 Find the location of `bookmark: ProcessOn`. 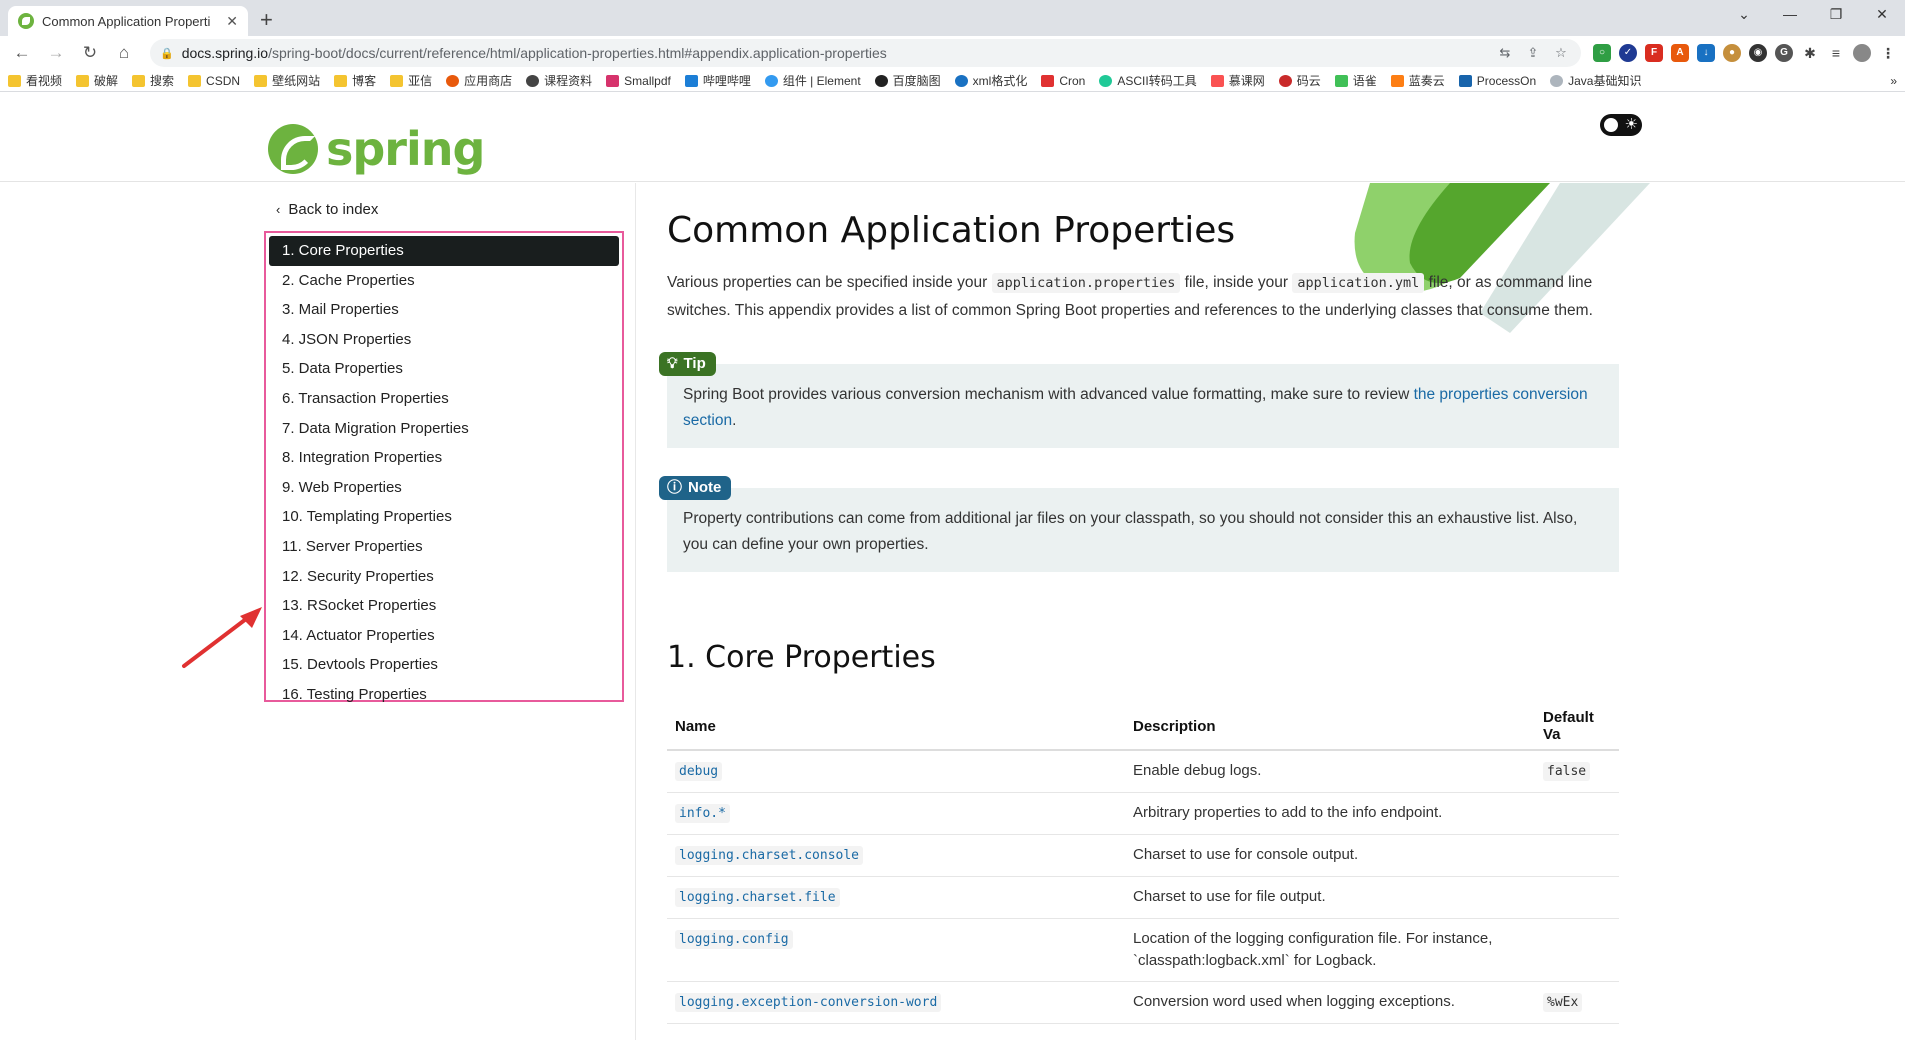

bookmark: ProcessOn is located at coordinates (1497, 81).